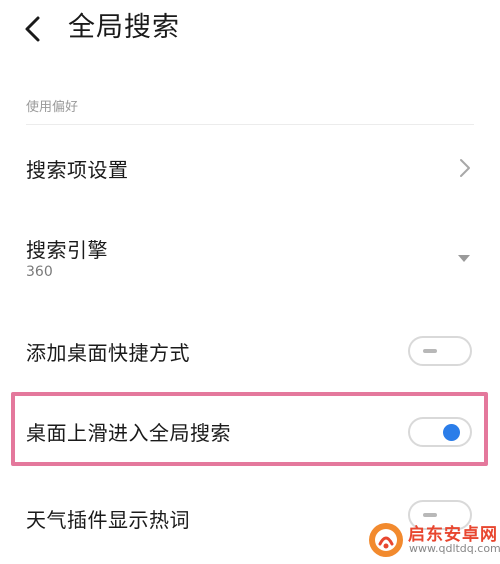 The width and height of the screenshot is (500, 564). I want to click on watermark: 启东安卓网 www.qdltdq.com, so click(434, 540).